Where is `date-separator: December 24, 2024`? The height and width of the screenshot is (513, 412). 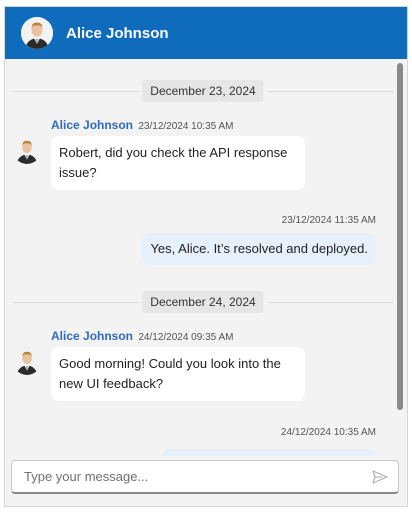
date-separator: December 24, 2024 is located at coordinates (203, 302).